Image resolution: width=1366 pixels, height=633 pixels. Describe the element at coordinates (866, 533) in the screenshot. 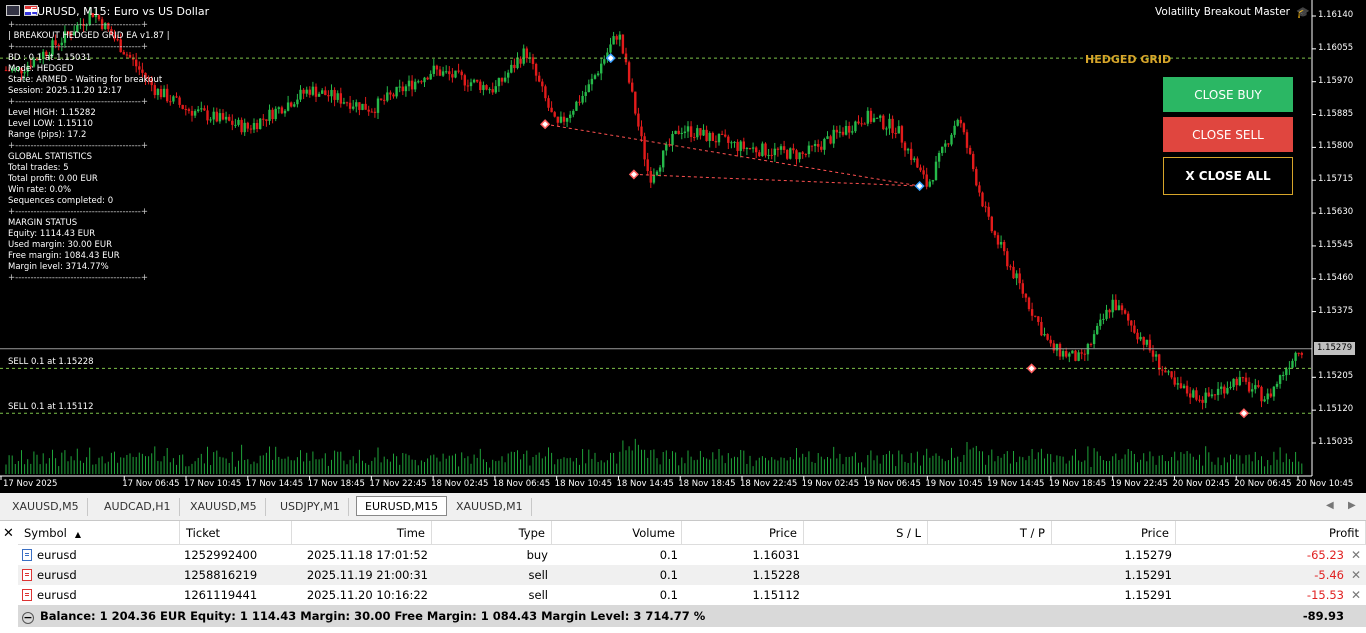

I see `column-header-sl: S / L` at that location.